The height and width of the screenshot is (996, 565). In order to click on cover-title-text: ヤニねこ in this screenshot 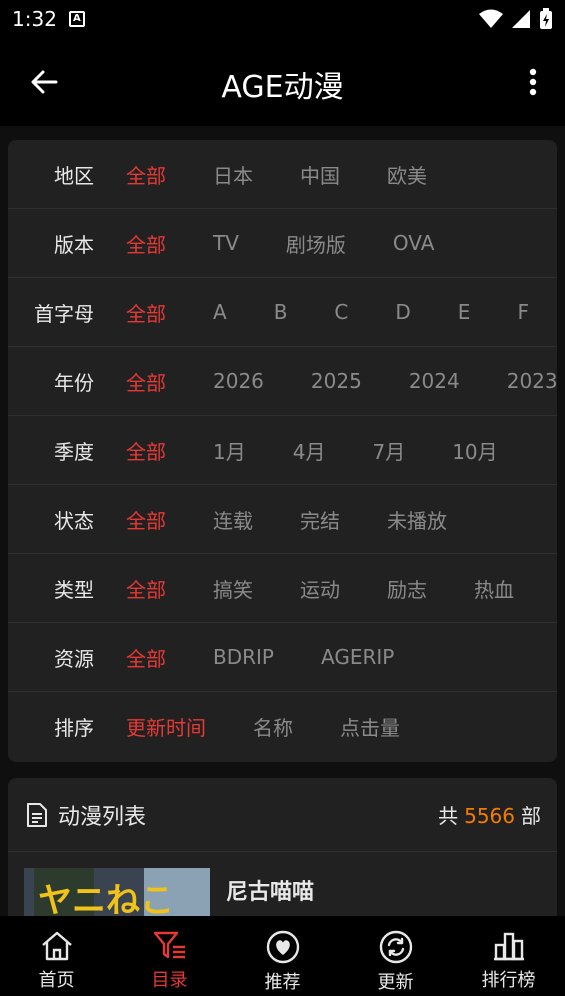, I will do `click(106, 901)`.